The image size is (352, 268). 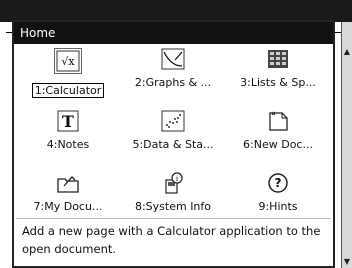 I want to click on scroll-up-icon: ▲, so click(x=347, y=52).